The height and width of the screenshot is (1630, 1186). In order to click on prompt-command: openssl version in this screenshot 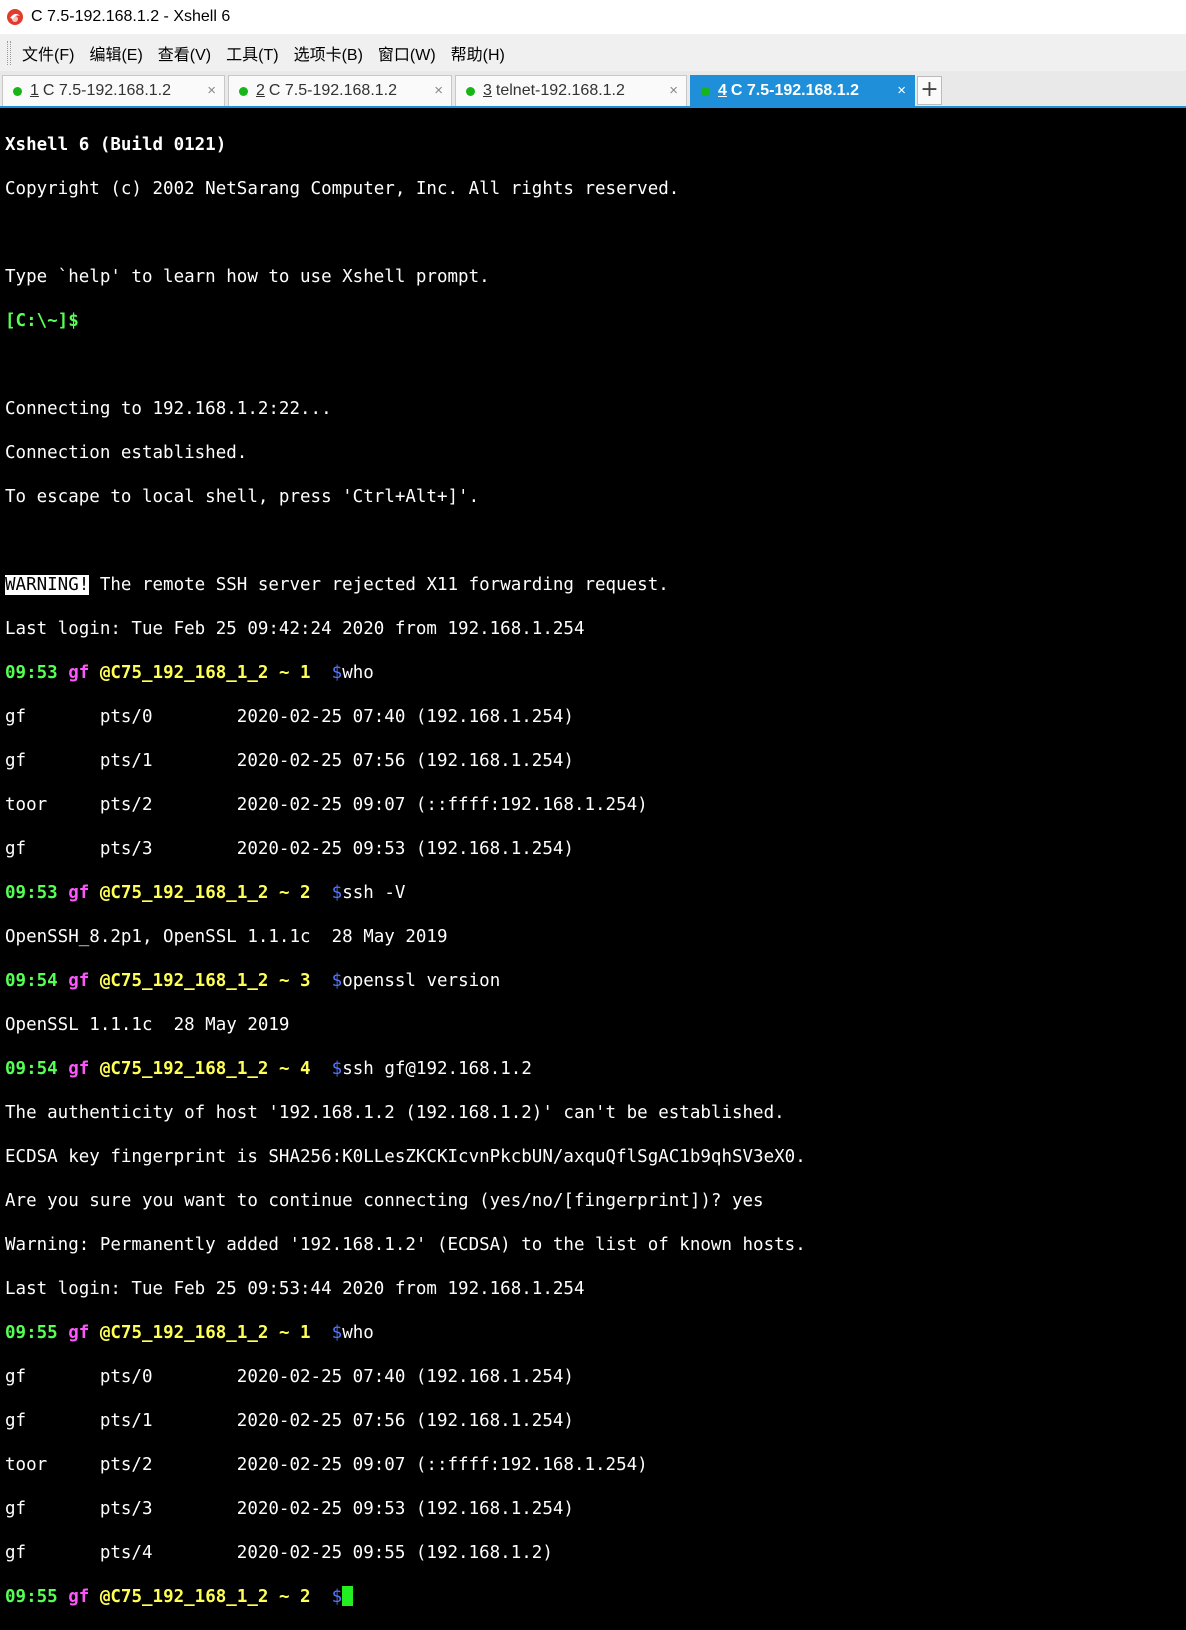, I will do `click(421, 981)`.